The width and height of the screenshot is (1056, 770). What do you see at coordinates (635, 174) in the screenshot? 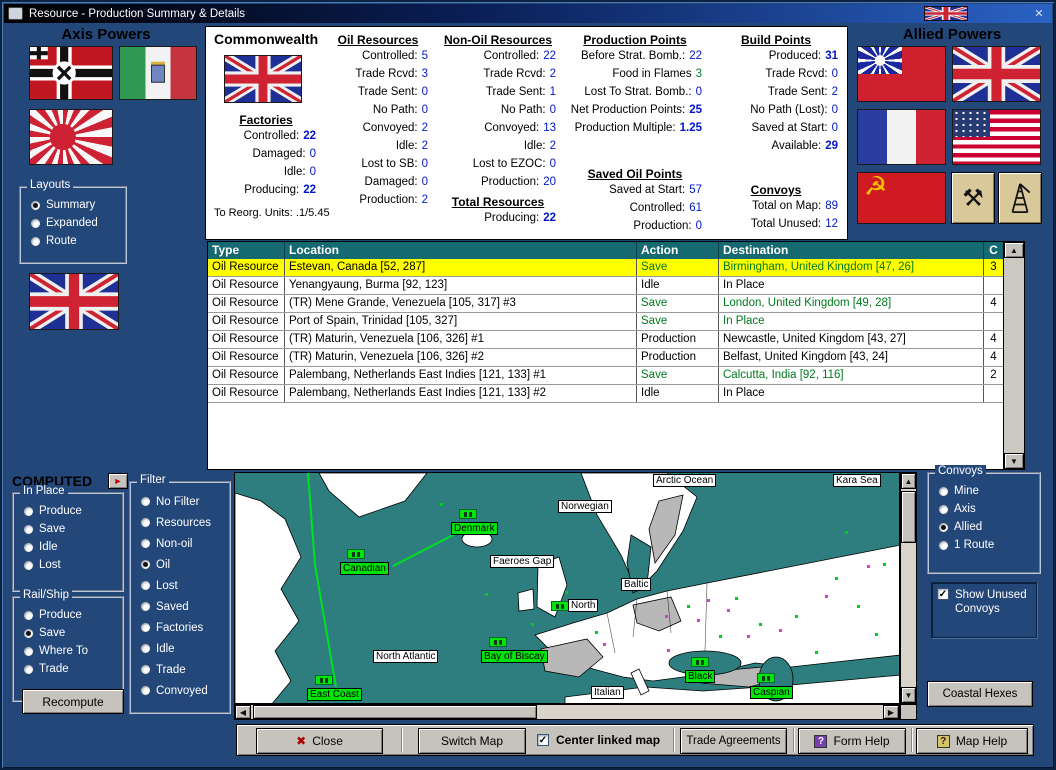
I see `section-header-saved-oil-points: Saved Oil Points` at bounding box center [635, 174].